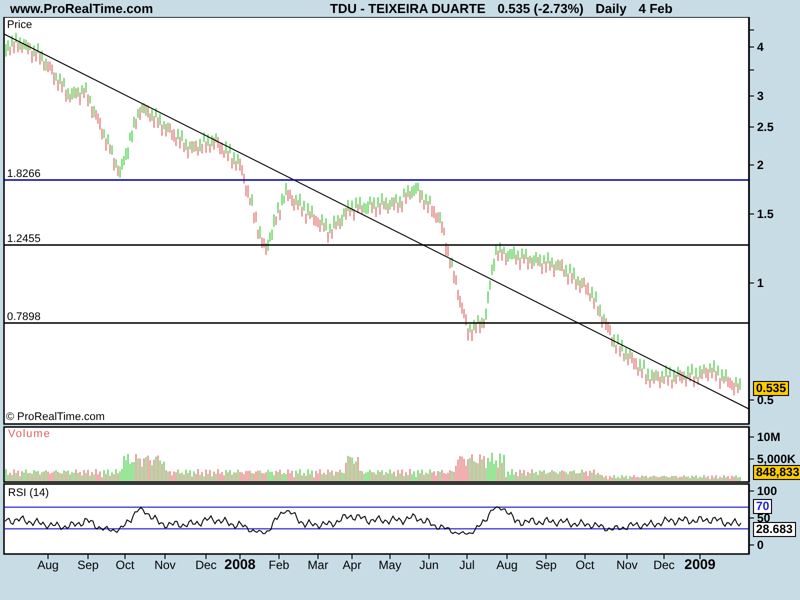  I want to click on last-rsi-value: 28.683, so click(774, 529).